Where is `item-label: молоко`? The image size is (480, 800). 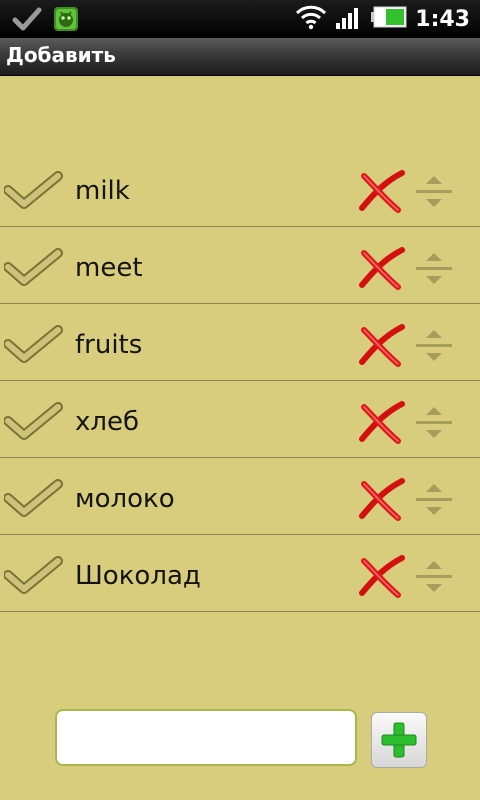 item-label: молоко is located at coordinates (125, 499).